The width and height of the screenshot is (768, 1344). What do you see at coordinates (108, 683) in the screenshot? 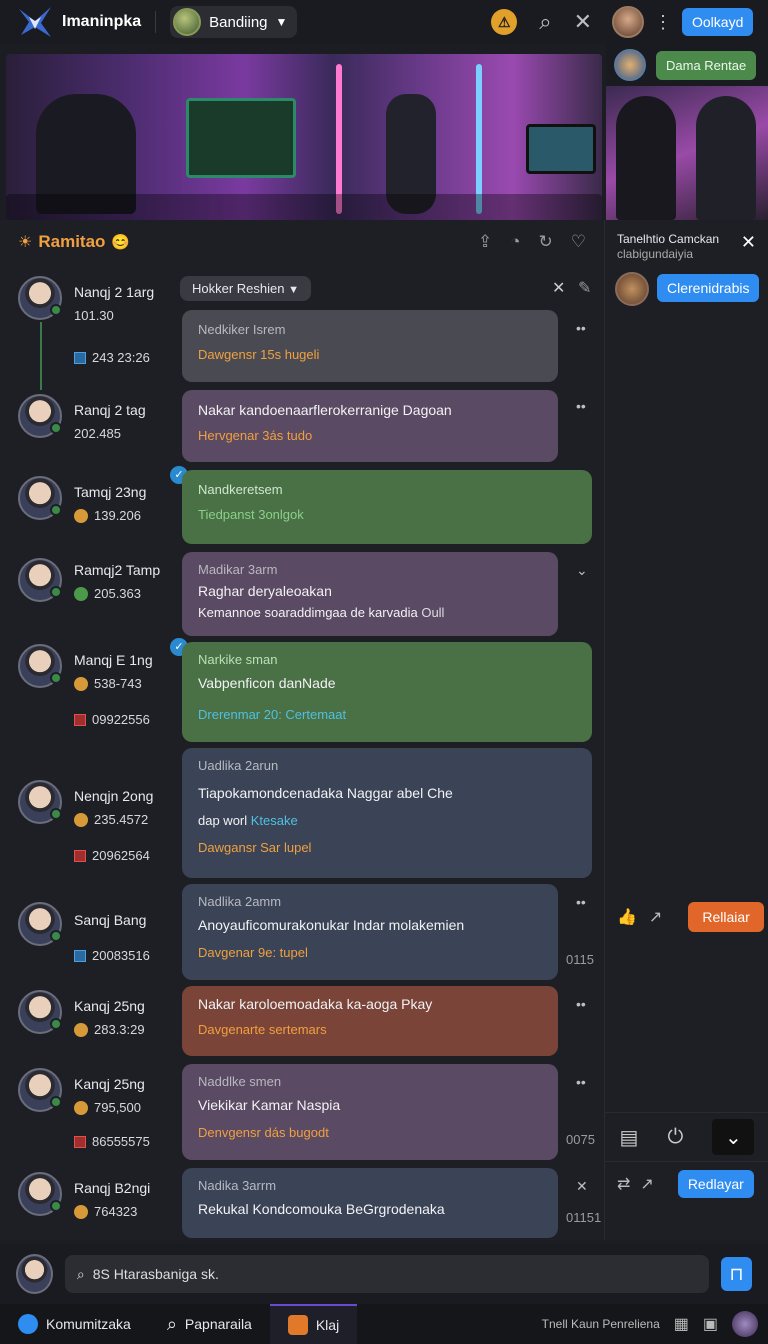
I see `user-stat: 538-743` at bounding box center [108, 683].